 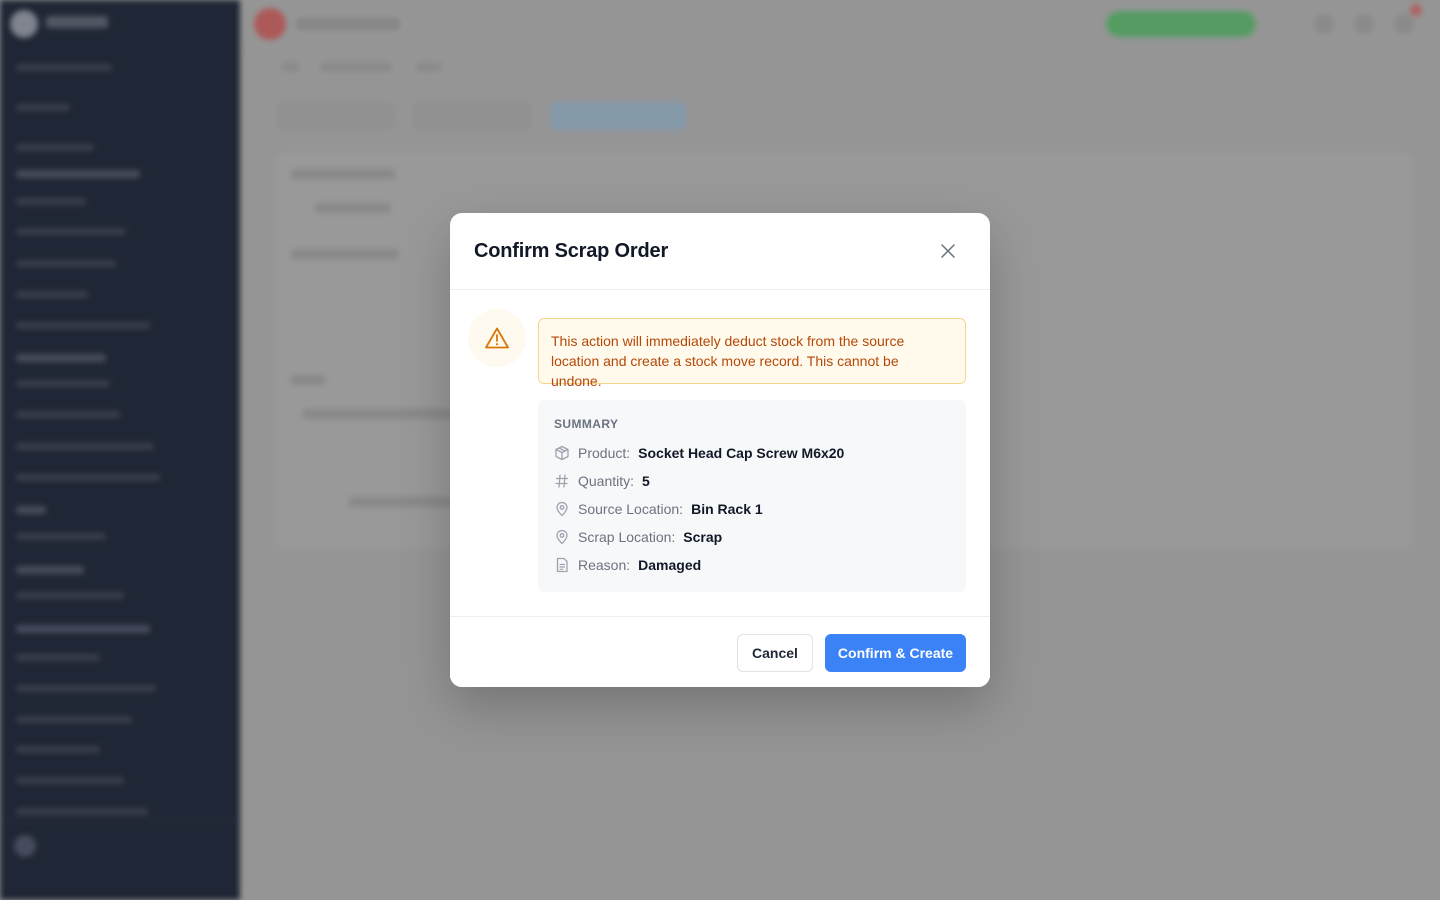 I want to click on close-button, so click(x=948, y=251).